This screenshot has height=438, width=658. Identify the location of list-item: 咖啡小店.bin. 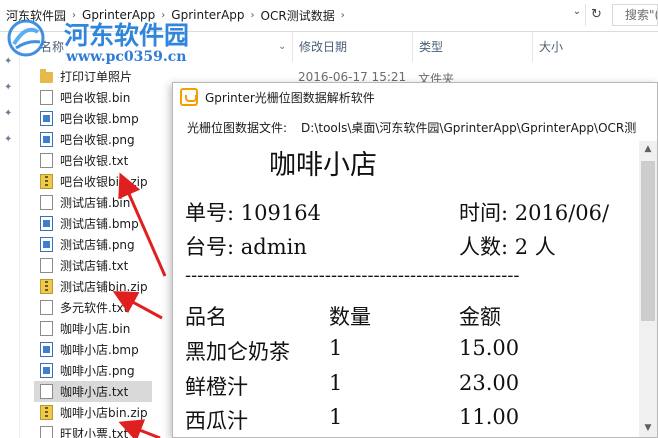
(104, 328).